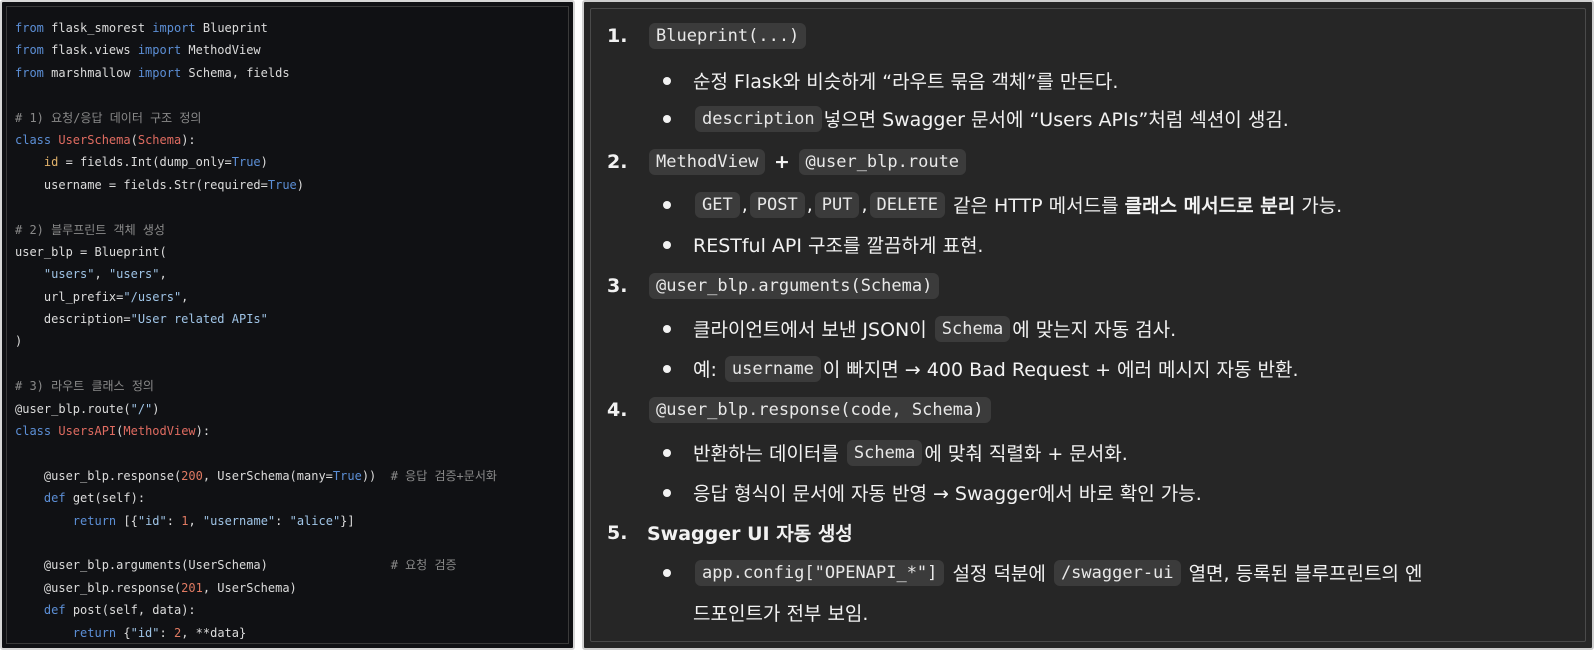 Image resolution: width=1594 pixels, height=650 pixels. What do you see at coordinates (192, 475) in the screenshot?
I see `code-token: 200` at bounding box center [192, 475].